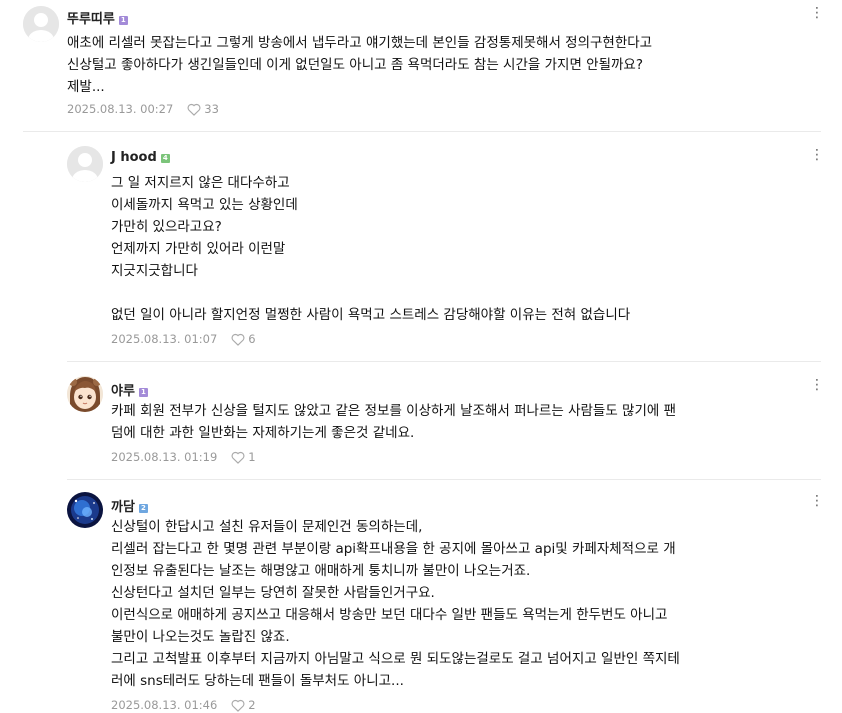  What do you see at coordinates (252, 339) in the screenshot?
I see `like-count: 6` at bounding box center [252, 339].